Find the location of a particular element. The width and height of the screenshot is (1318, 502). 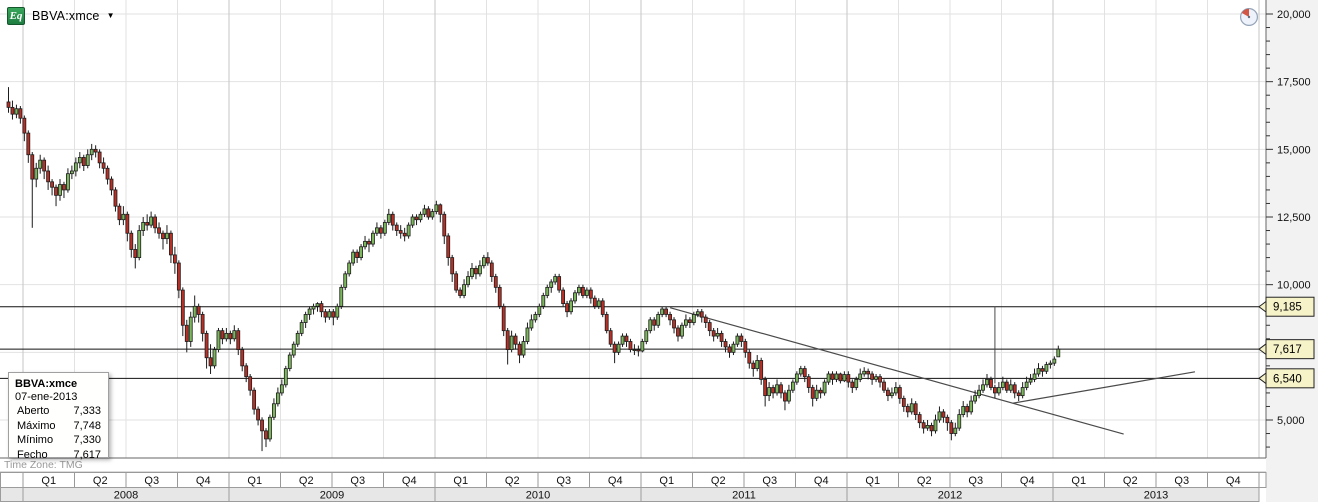

year-cell is located at coordinates (12, 494).